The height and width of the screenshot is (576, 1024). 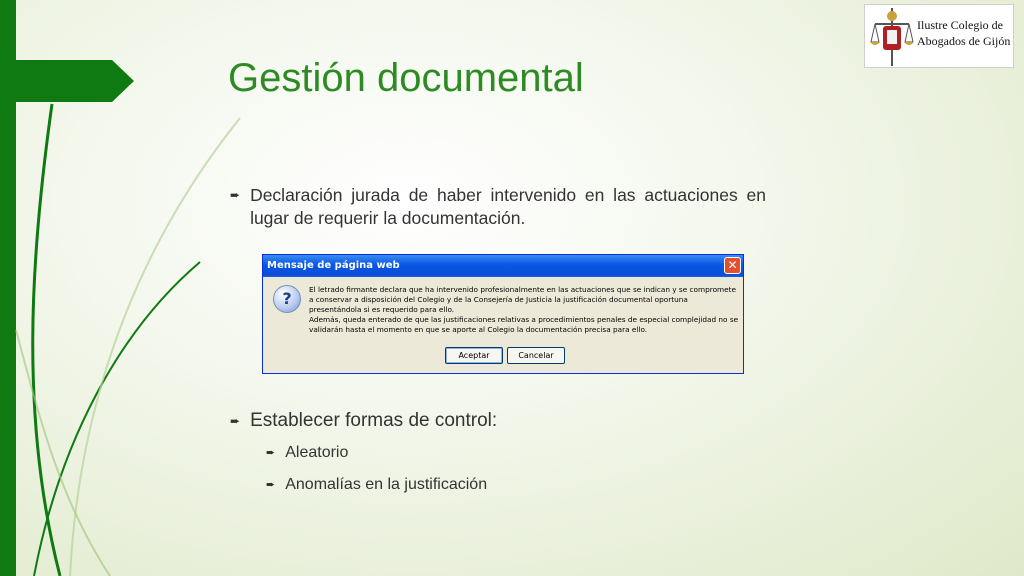 I want to click on sub-bullet-anomalies: ➨ Anomalías en la justificación, so click(x=376, y=485).